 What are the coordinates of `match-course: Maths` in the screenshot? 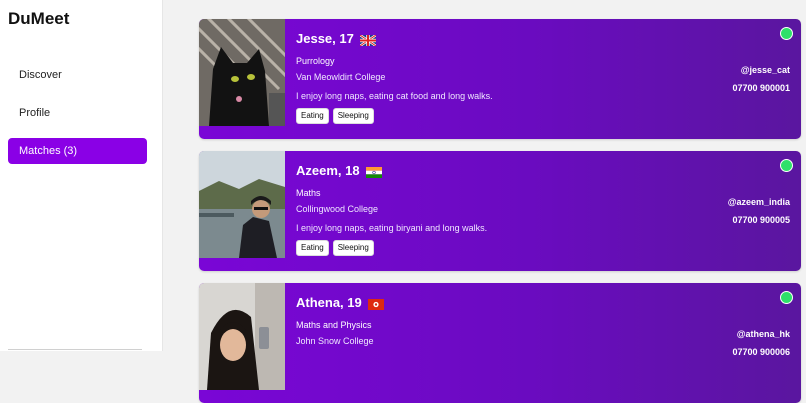 It's located at (308, 193).